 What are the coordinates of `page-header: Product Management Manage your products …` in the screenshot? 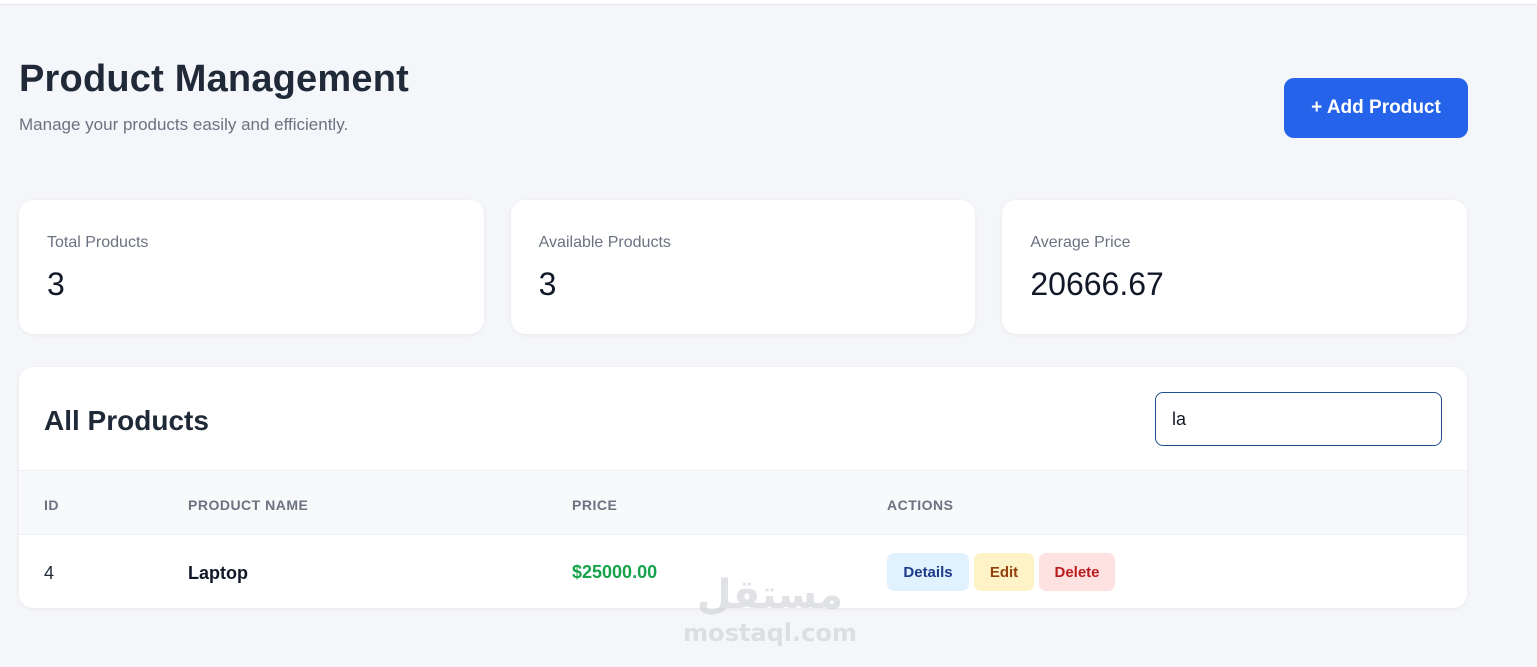 It's located at (743, 103).